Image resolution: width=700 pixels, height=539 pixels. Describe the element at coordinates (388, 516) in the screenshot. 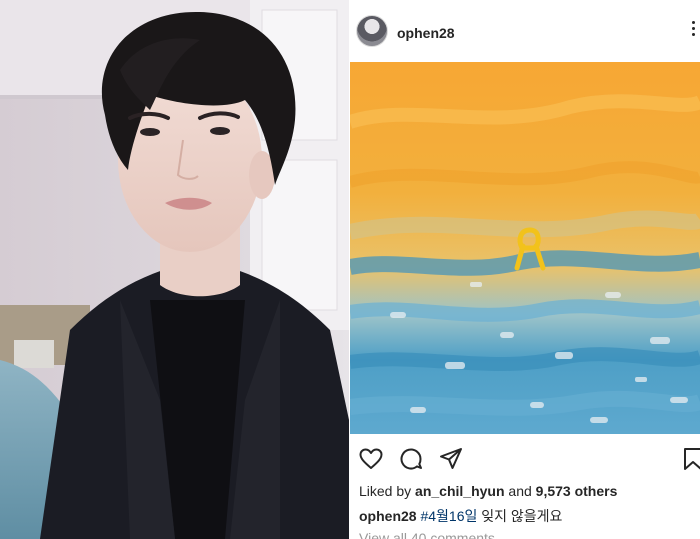

I see `caption-username: ophen28` at that location.